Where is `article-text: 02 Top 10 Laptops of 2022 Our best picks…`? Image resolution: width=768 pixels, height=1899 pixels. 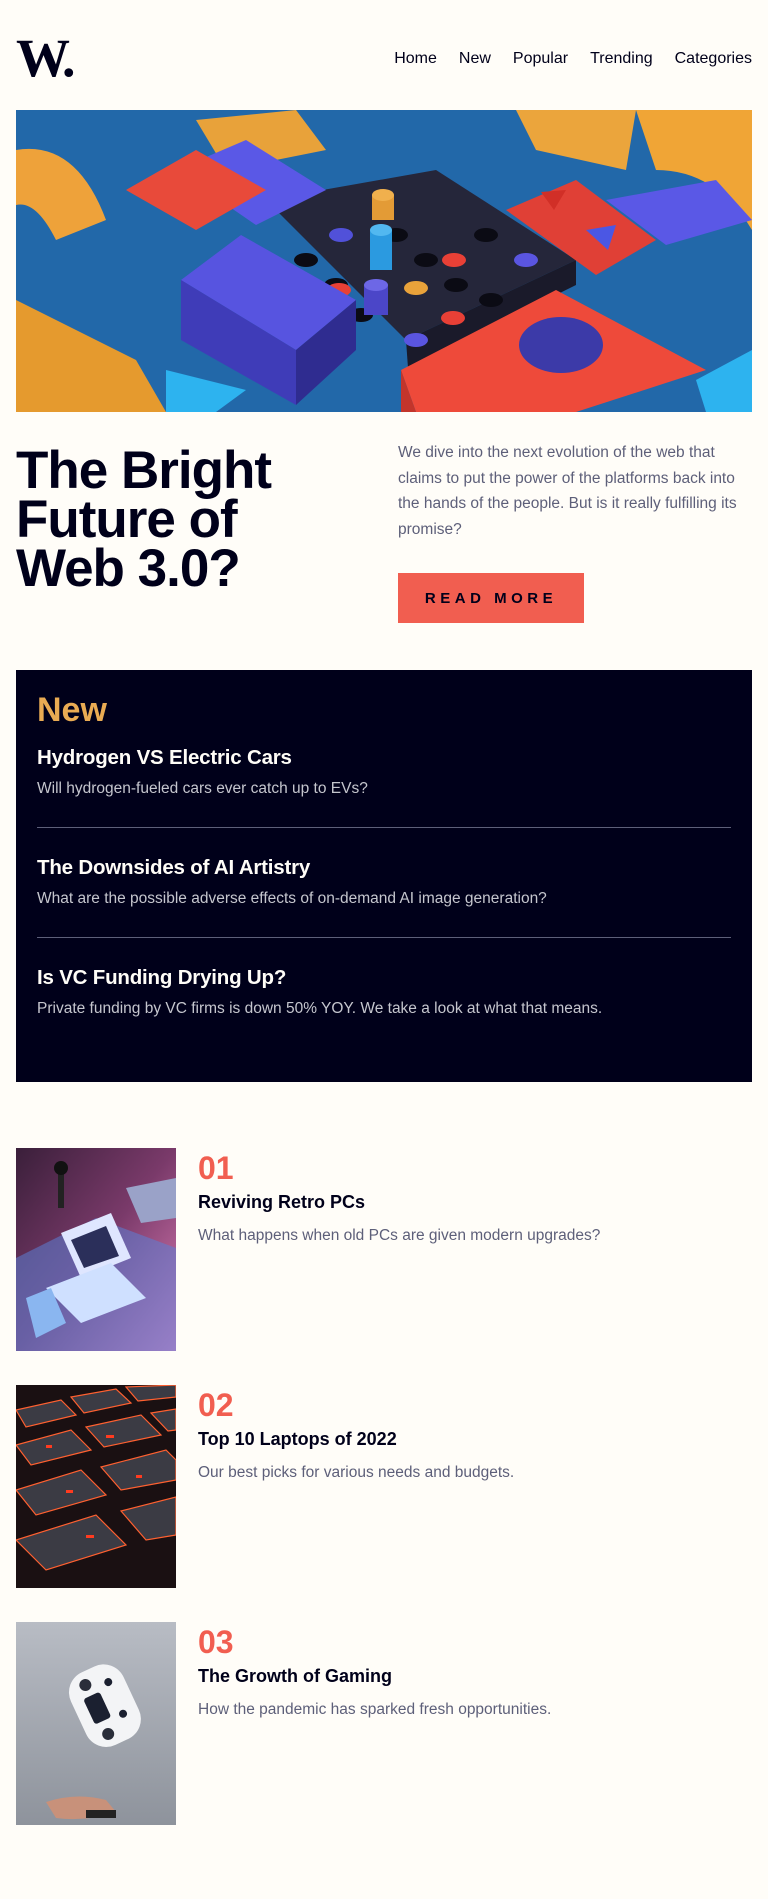 article-text: 02 Top 10 Laptops of 2022 Our best picks… is located at coordinates (356, 1486).